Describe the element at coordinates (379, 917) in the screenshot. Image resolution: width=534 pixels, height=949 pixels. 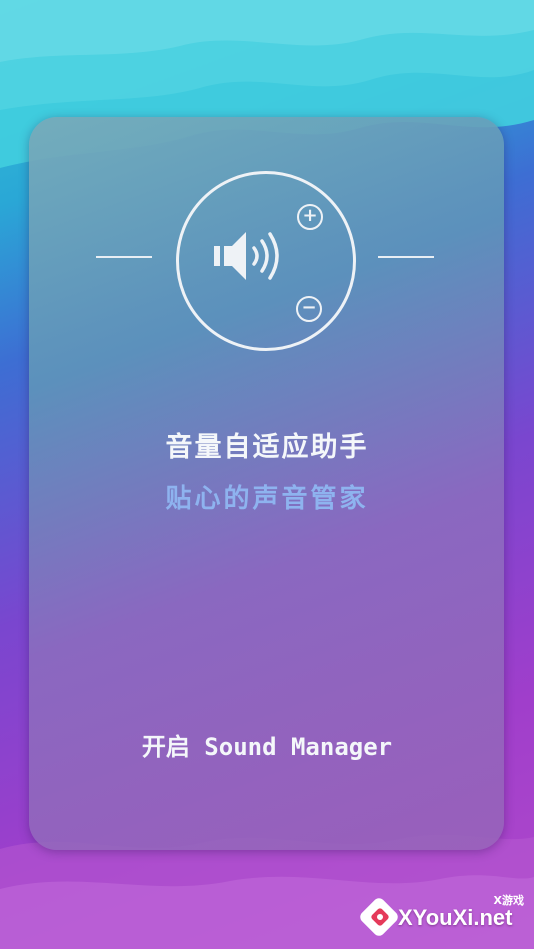
I see `gamepad-logo-icon` at that location.